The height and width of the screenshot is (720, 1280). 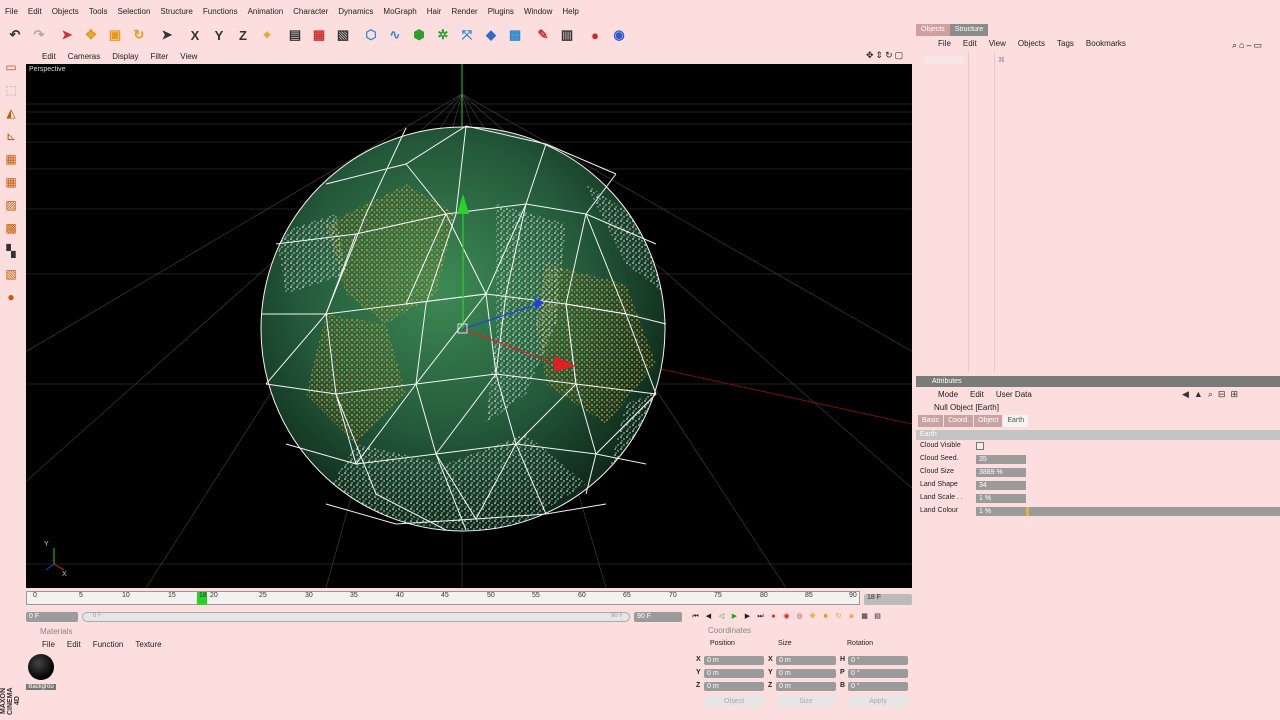 I want to click on pla-key-icon: ▦, so click(x=864, y=616).